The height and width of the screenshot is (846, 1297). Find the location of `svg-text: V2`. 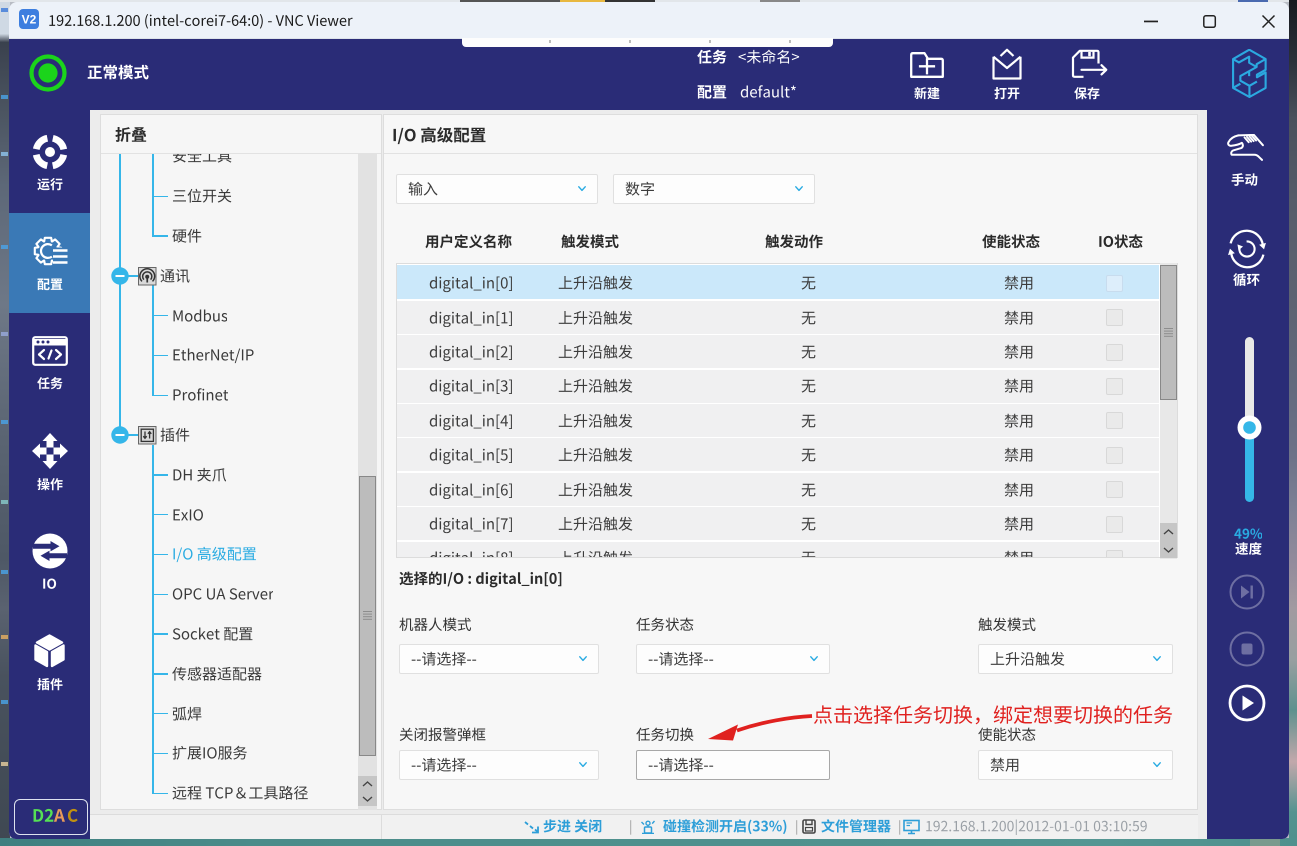

svg-text: V2 is located at coordinates (29, 20).